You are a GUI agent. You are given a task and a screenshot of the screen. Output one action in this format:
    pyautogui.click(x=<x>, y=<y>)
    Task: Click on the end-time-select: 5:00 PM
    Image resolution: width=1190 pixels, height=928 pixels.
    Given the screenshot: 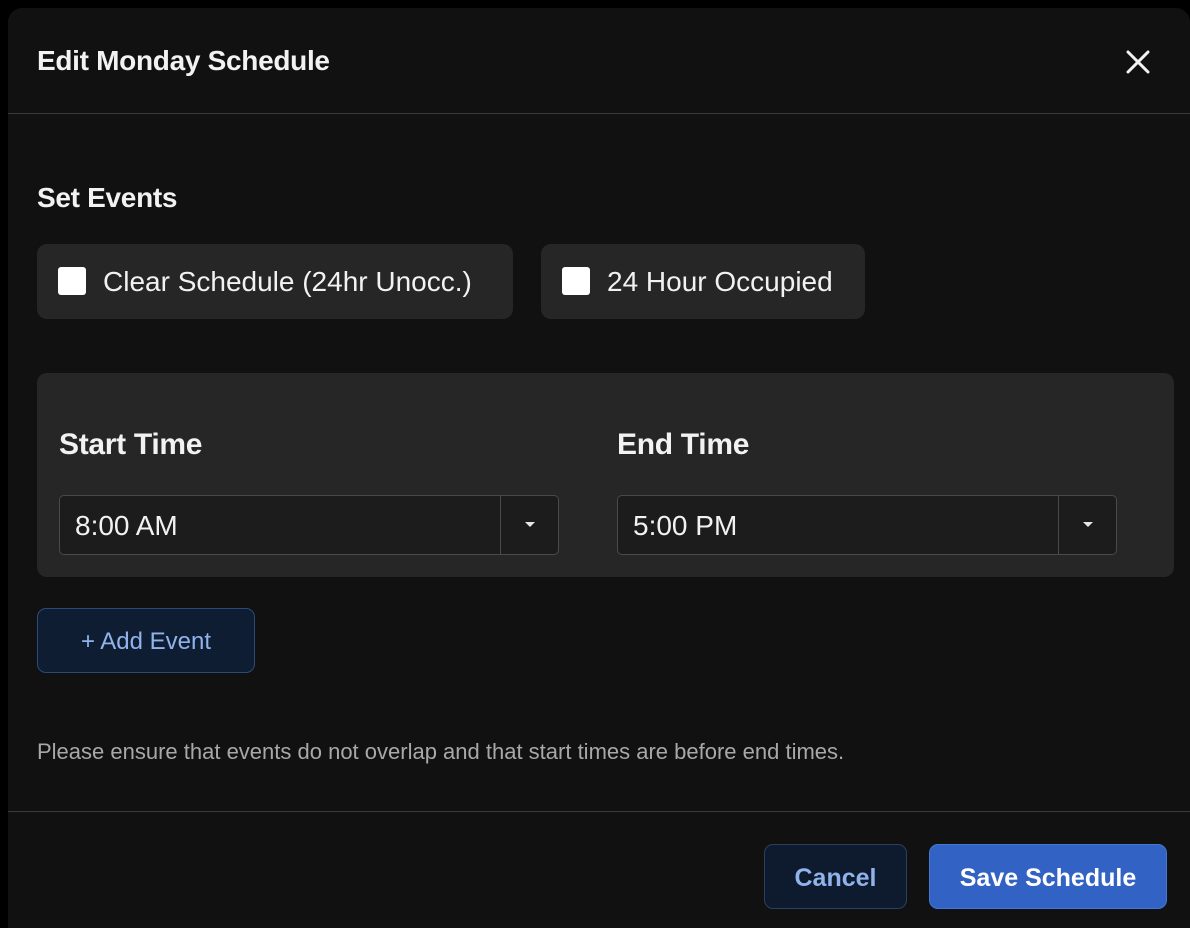 What is the action you would take?
    pyautogui.click(x=867, y=525)
    